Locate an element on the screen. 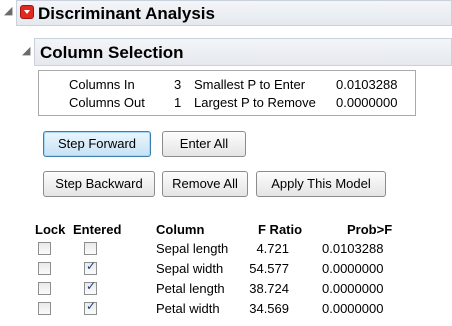  step-forward-button: Step Forward is located at coordinates (97, 144).